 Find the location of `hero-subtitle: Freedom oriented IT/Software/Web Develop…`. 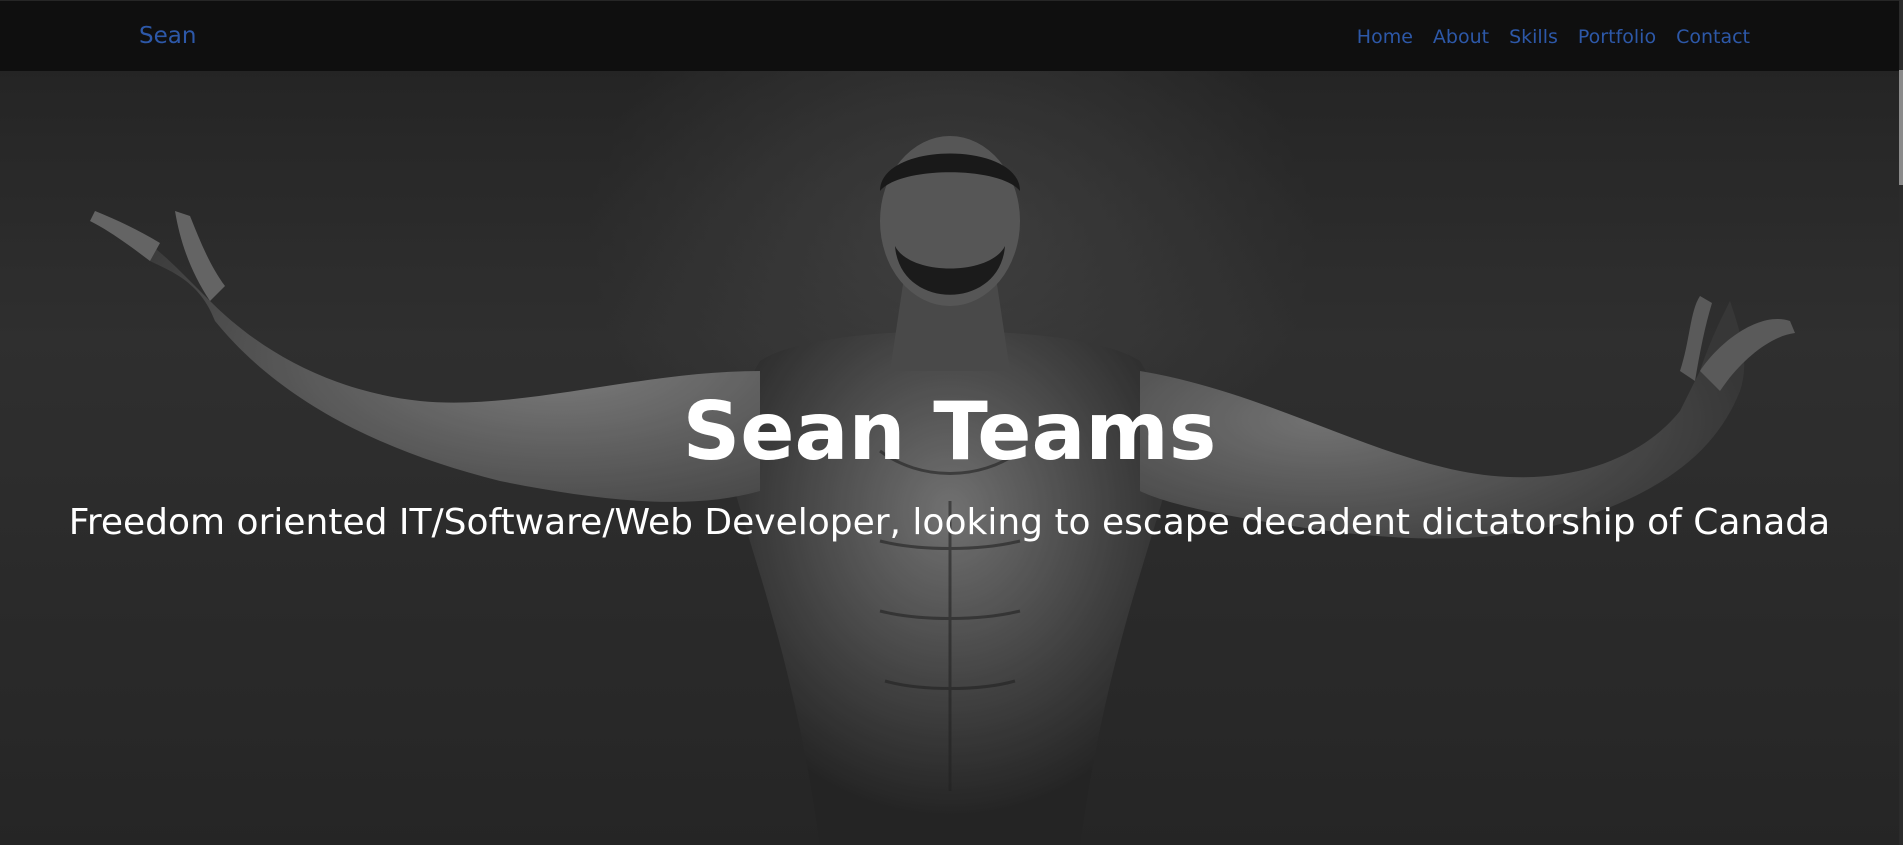

hero-subtitle: Freedom oriented IT/Software/Web Develop… is located at coordinates (949, 522).